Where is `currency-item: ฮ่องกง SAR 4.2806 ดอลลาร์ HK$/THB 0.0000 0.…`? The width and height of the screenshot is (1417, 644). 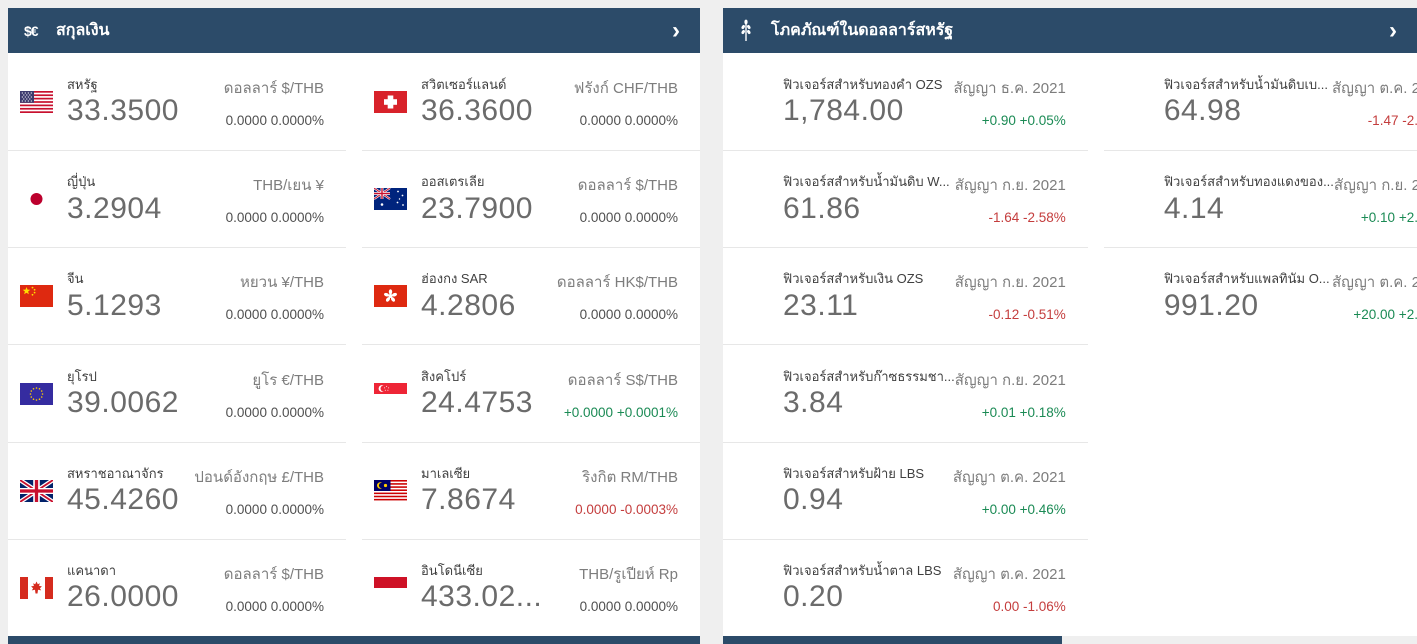
currency-item: ฮ่องกง SAR 4.2806 ดอลลาร์ HK$/THB 0.0000 0.… is located at coordinates (531, 295).